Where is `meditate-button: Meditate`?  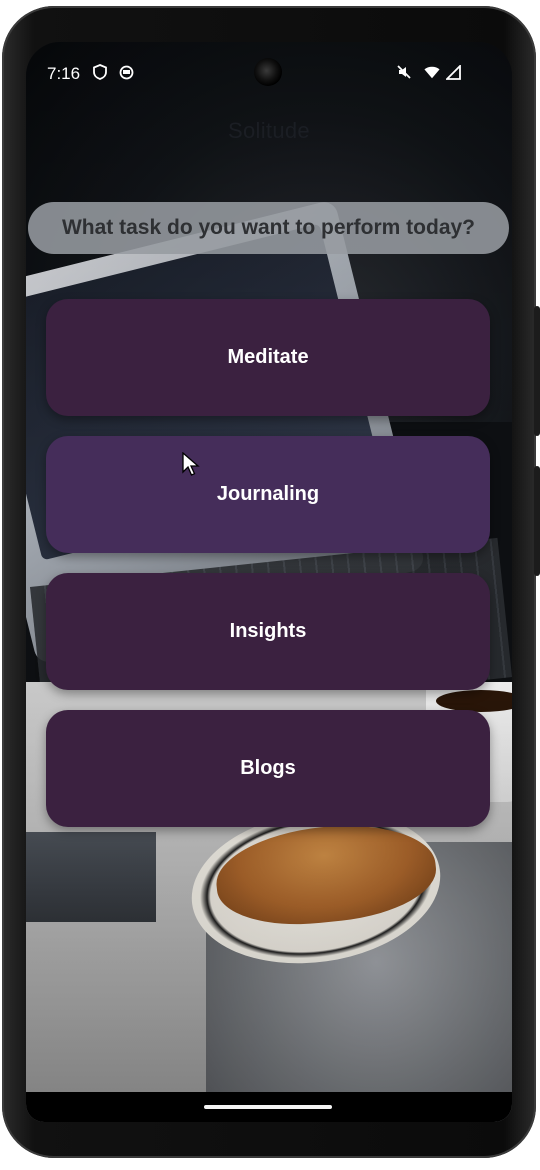 meditate-button: Meditate is located at coordinates (268, 357).